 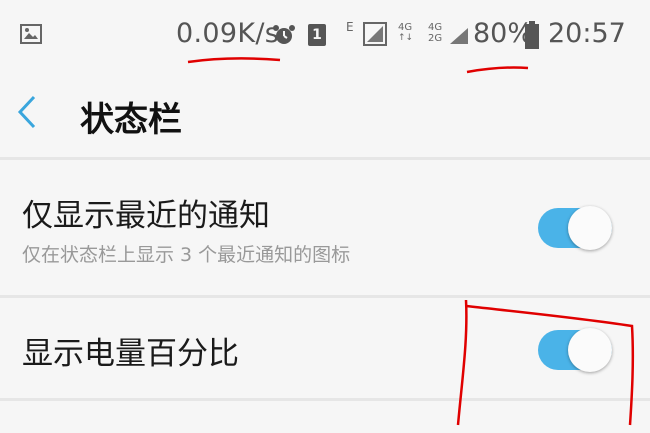 What do you see at coordinates (587, 33) in the screenshot?
I see `clock-time: 20:57` at bounding box center [587, 33].